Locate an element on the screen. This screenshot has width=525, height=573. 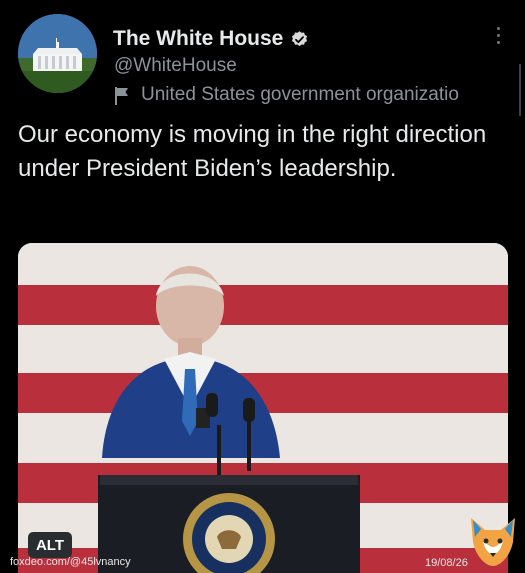
scrollbar is located at coordinates (520, 90).